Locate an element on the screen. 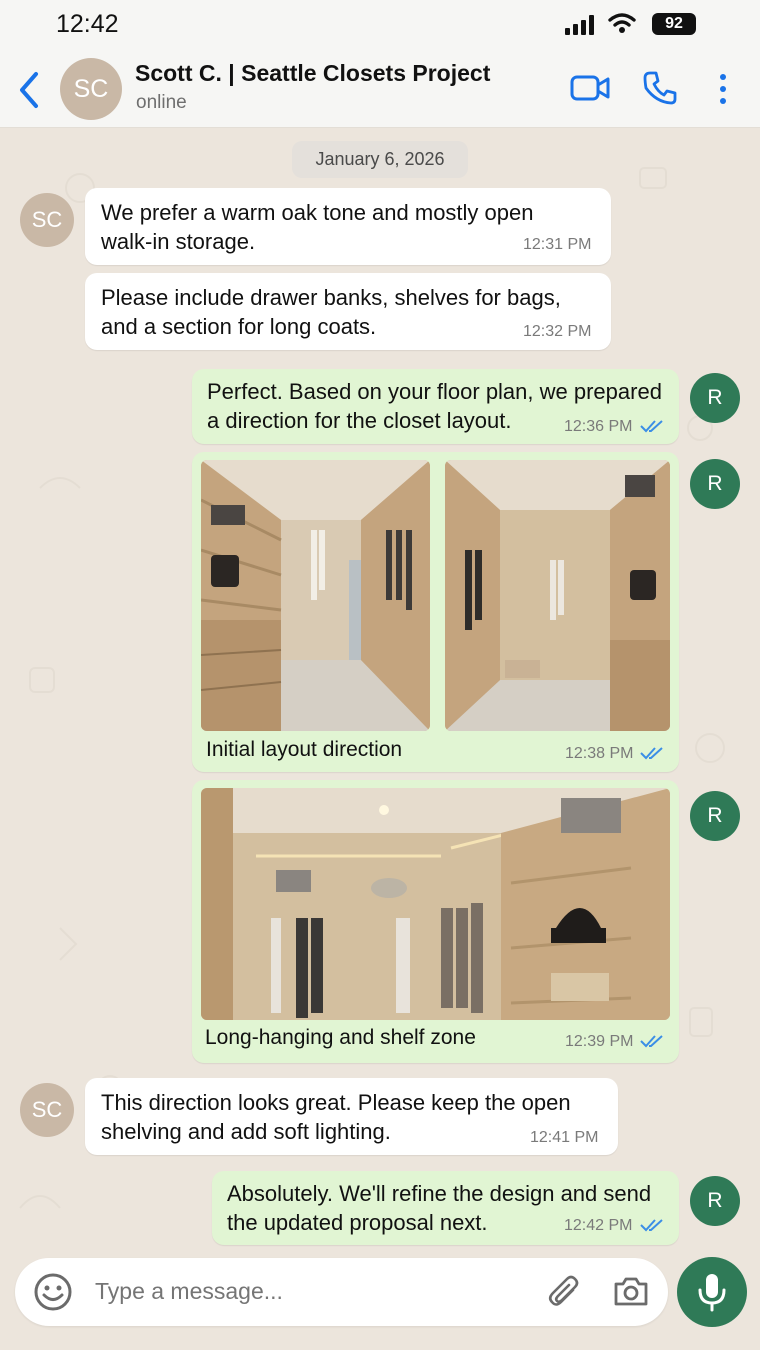  camera-icon is located at coordinates (631, 1291).